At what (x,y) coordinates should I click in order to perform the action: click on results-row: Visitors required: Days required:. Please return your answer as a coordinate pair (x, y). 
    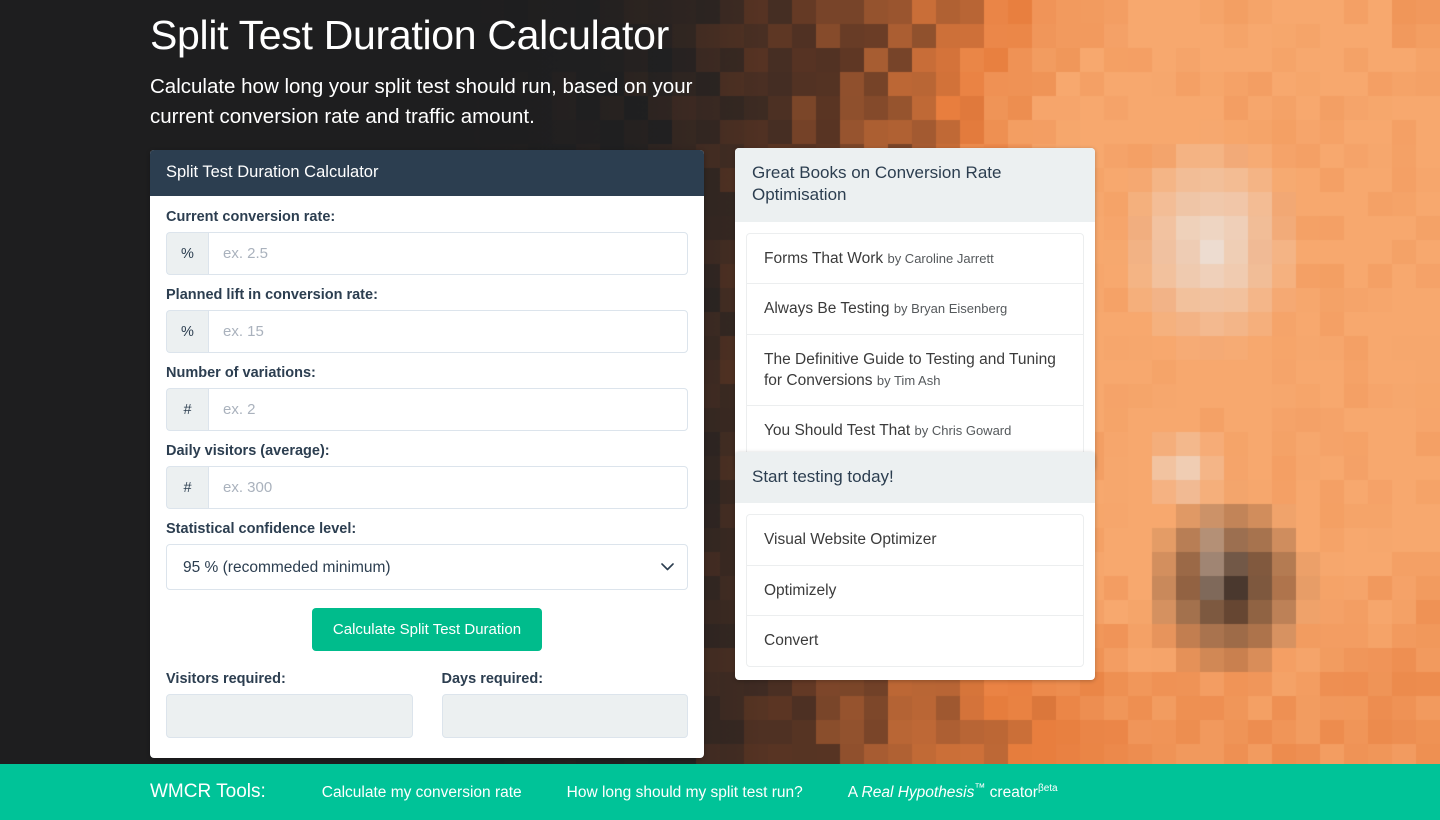
    Looking at the image, I should click on (427, 704).